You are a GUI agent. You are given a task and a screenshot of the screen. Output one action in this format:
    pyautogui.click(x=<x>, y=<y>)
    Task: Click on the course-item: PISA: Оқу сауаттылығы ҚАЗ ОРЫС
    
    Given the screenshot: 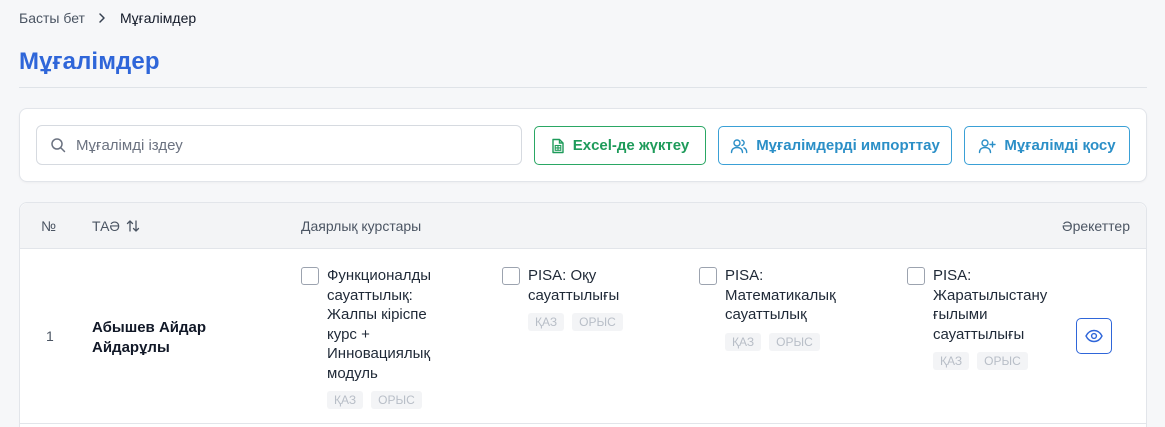 What is the action you would take?
    pyautogui.click(x=590, y=298)
    